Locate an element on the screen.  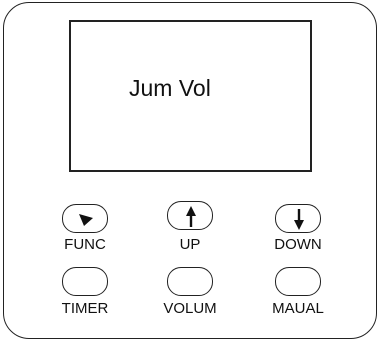
volum-label: VOLUM is located at coordinates (190, 308).